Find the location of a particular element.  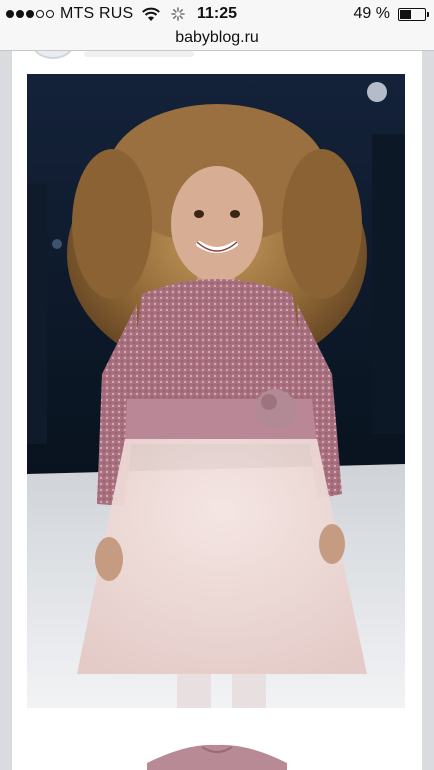

dress-photo-partial is located at coordinates (216, 751).